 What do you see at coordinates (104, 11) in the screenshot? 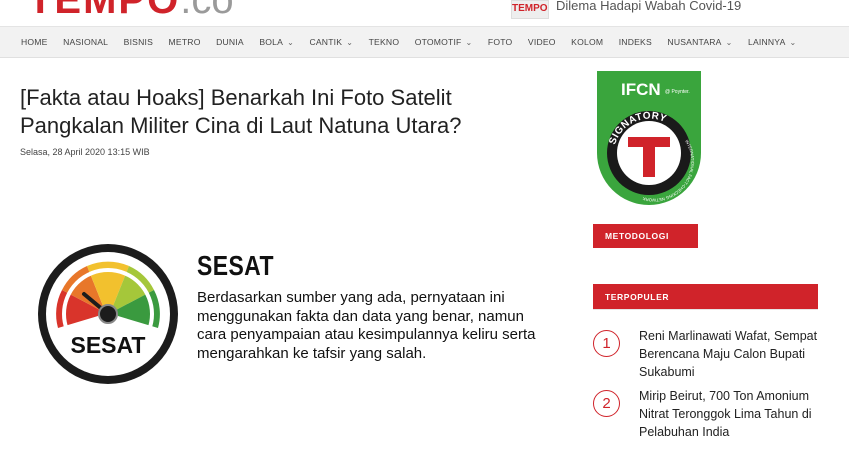
I see `logo-main-text: TEMPO` at bounding box center [104, 11].